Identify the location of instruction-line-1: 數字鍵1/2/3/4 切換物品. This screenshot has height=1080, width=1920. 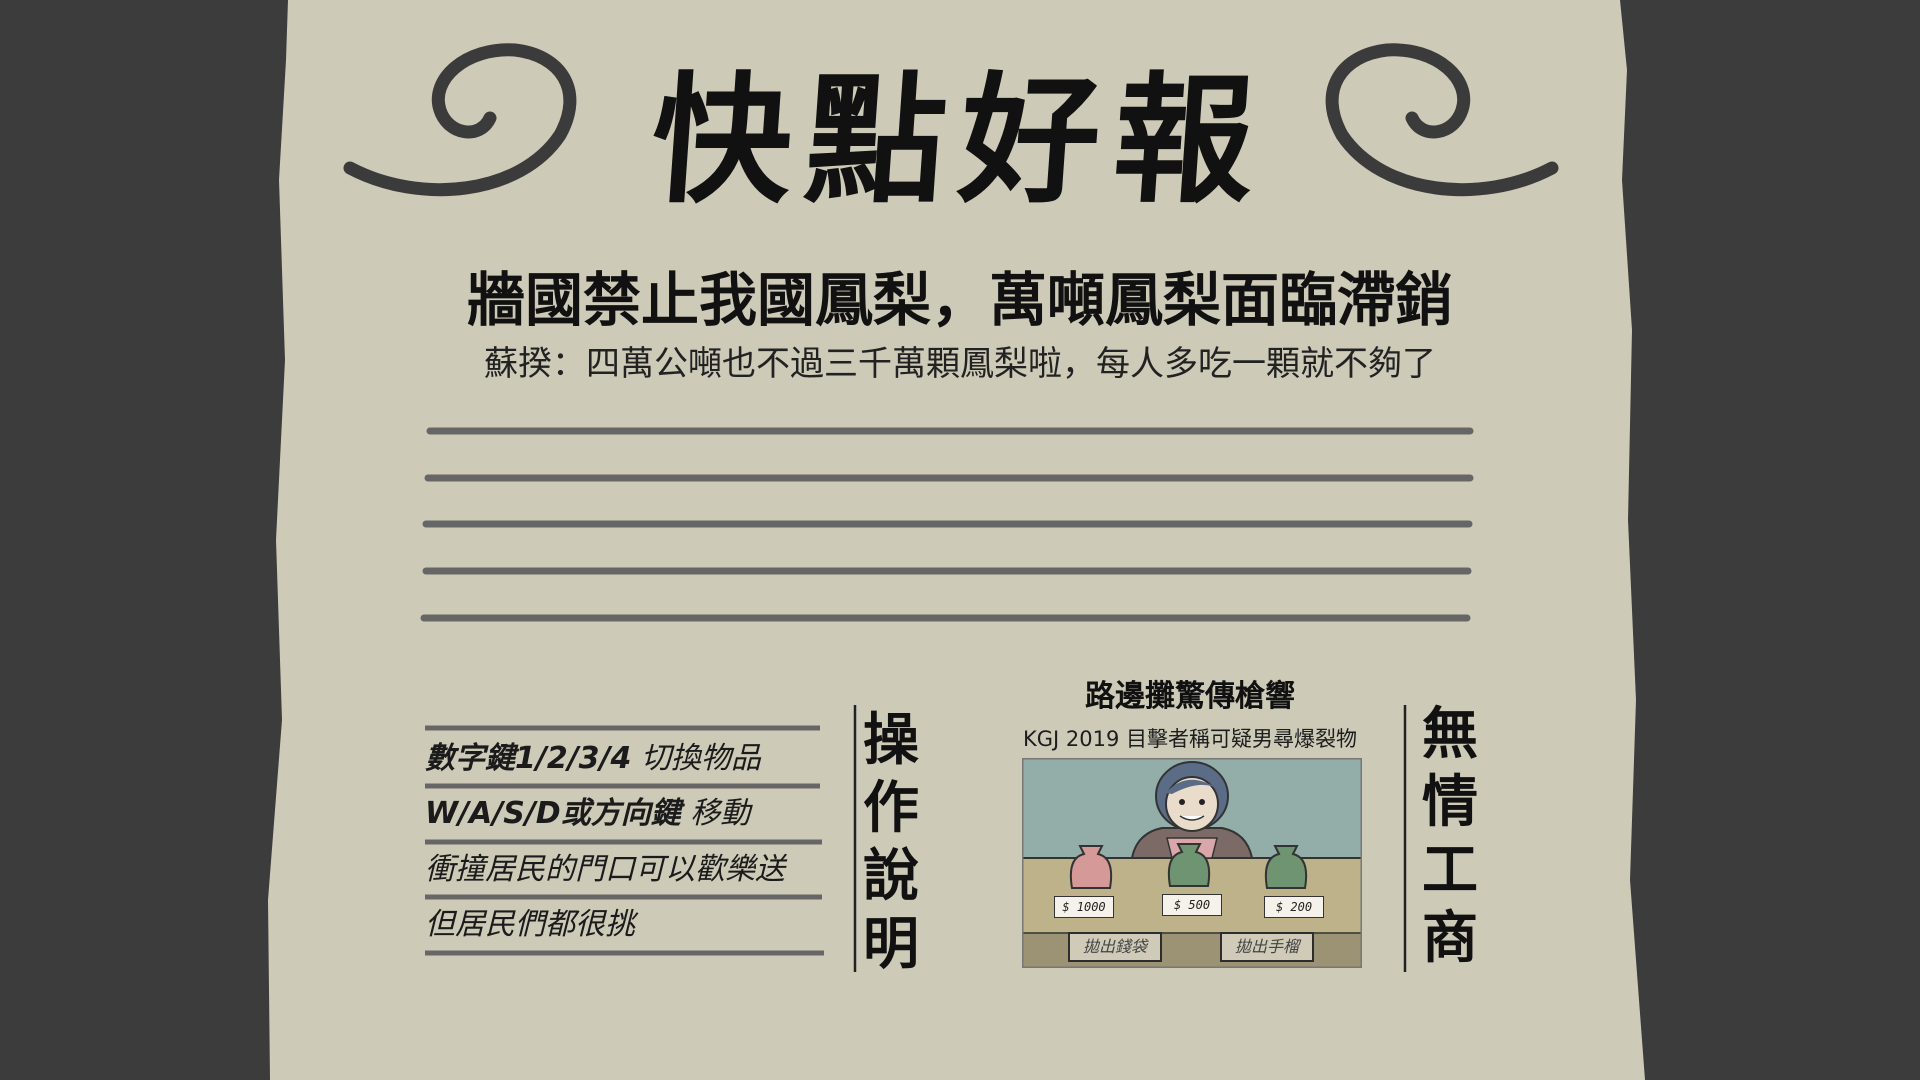
(625, 759).